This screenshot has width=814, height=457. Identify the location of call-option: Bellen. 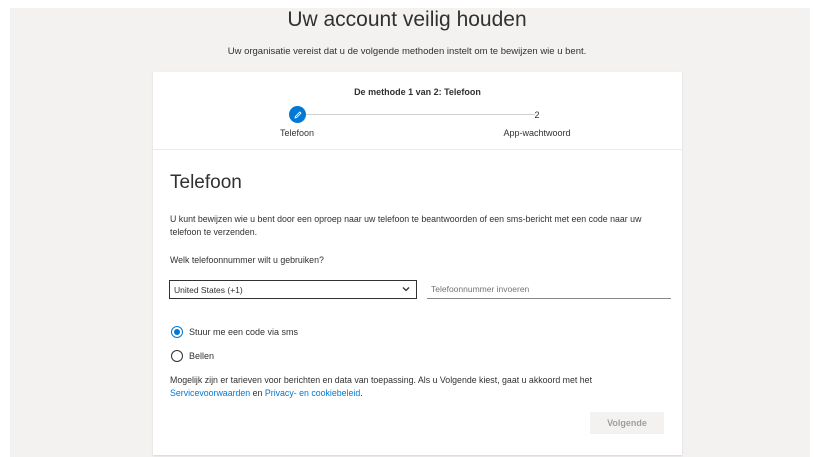
(192, 356).